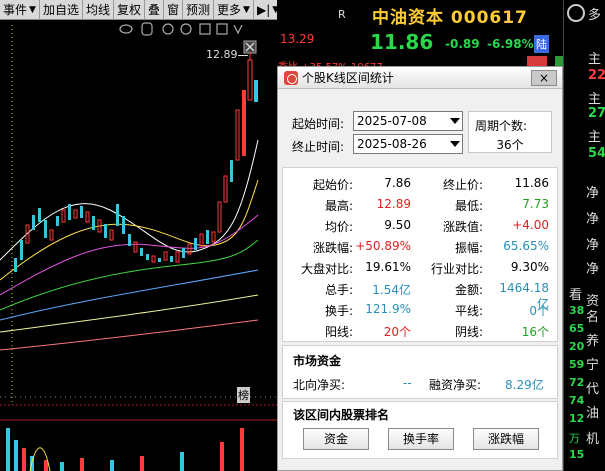  What do you see at coordinates (338, 290) in the screenshot?
I see `stat-label: 总手:` at bounding box center [338, 290].